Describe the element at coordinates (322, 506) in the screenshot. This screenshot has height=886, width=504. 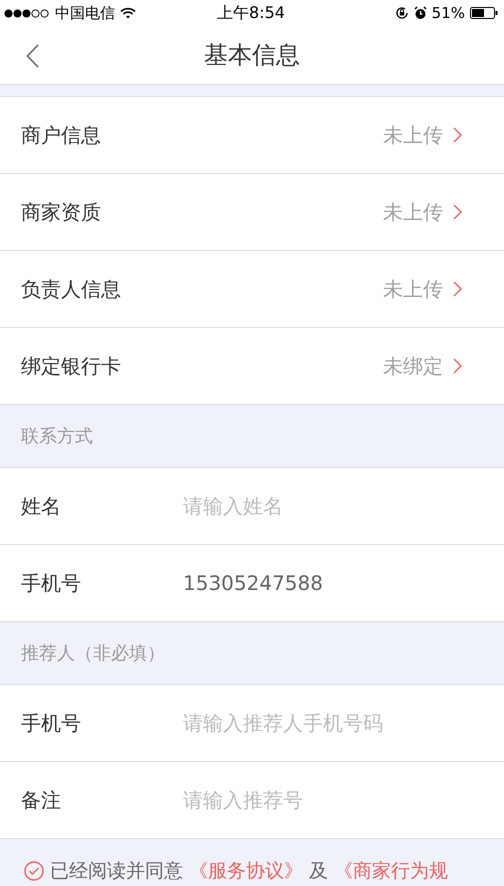
I see `input-field: 请输入姓名` at that location.